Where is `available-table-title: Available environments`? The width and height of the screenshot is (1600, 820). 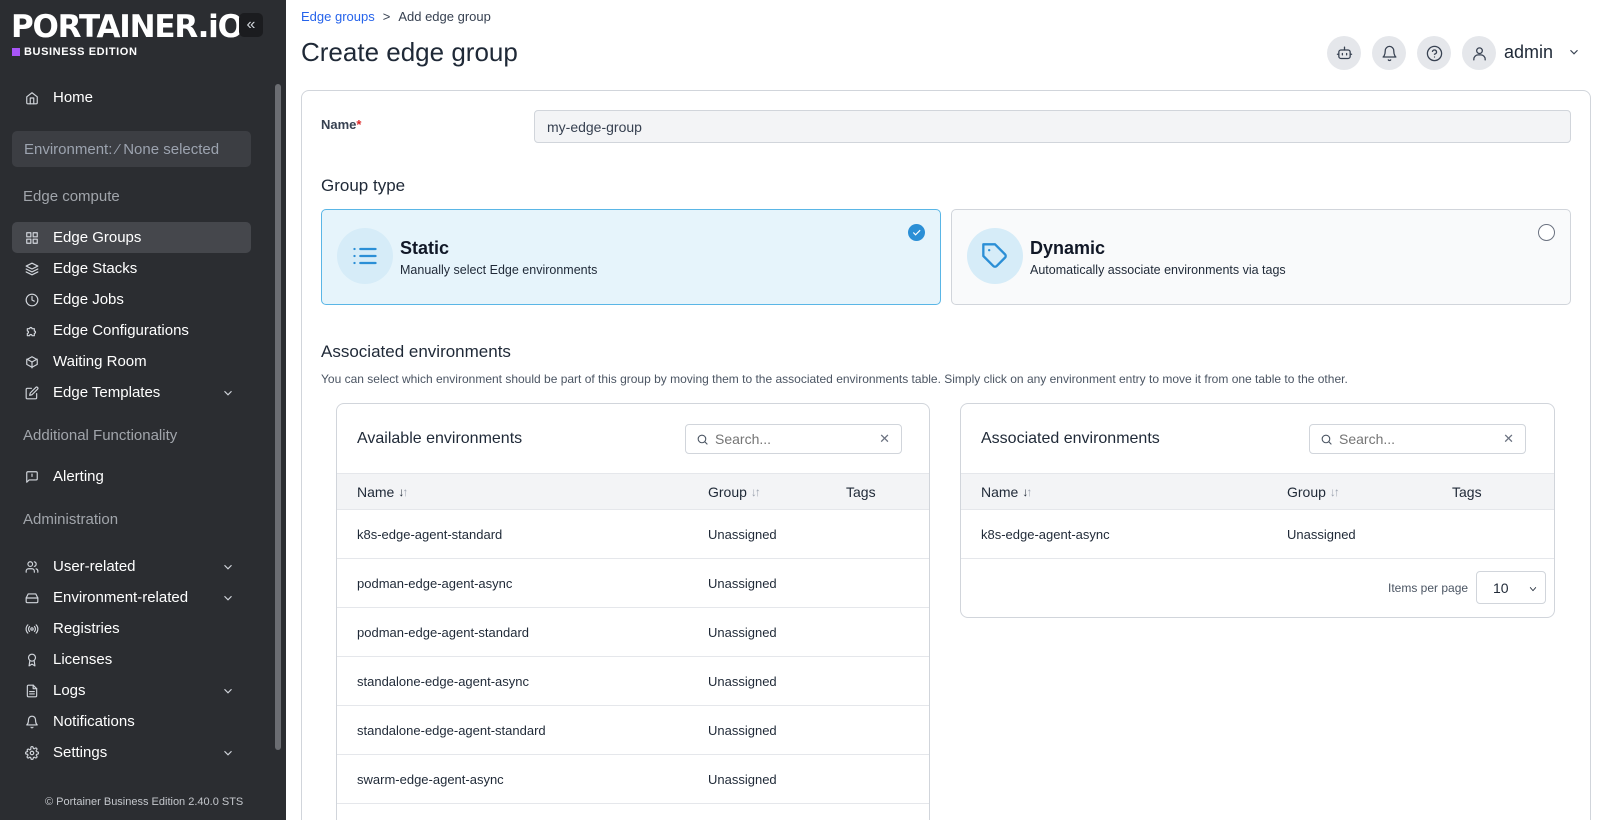 available-table-title: Available environments is located at coordinates (440, 438).